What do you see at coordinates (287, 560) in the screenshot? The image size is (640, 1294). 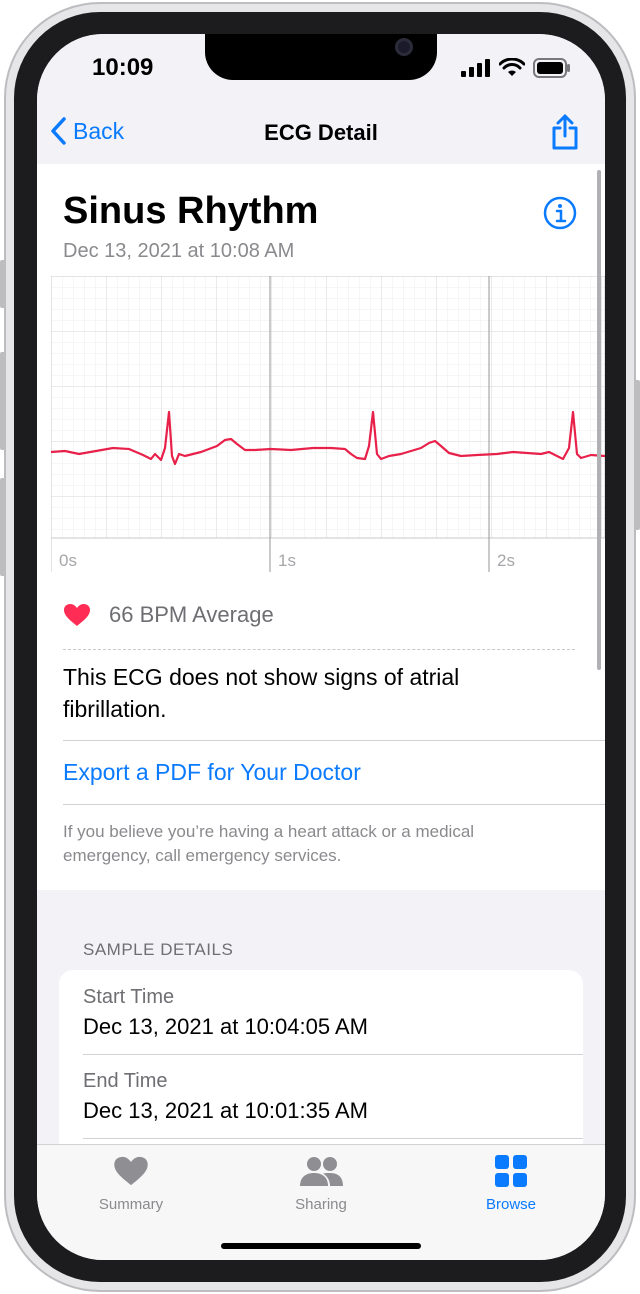 I see `ecg-time-label: 1s` at bounding box center [287, 560].